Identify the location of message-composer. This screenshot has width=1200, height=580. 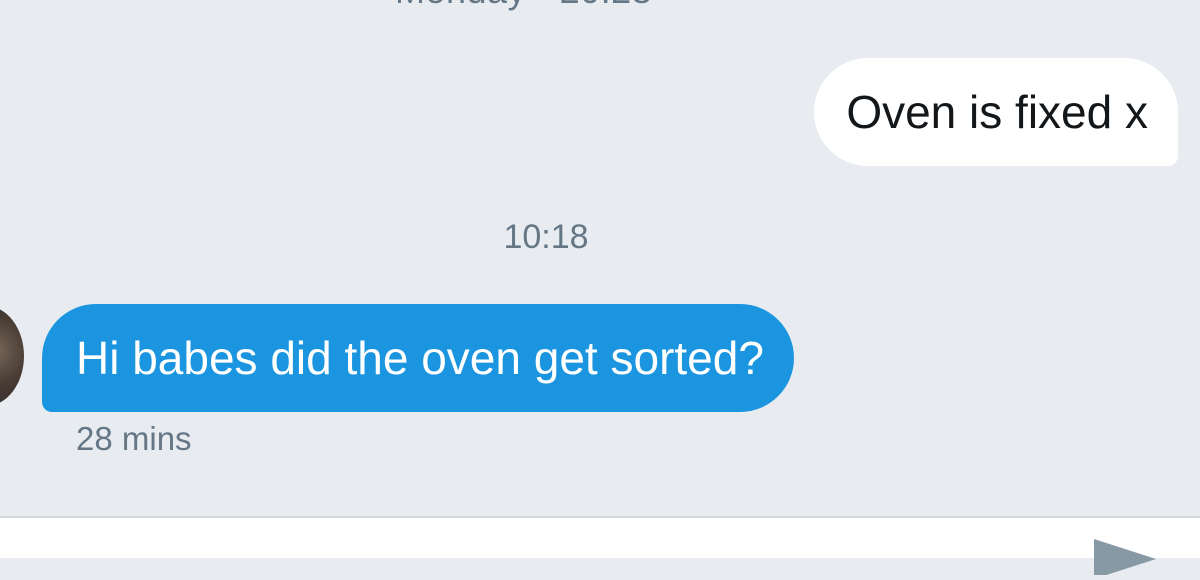
(600, 537).